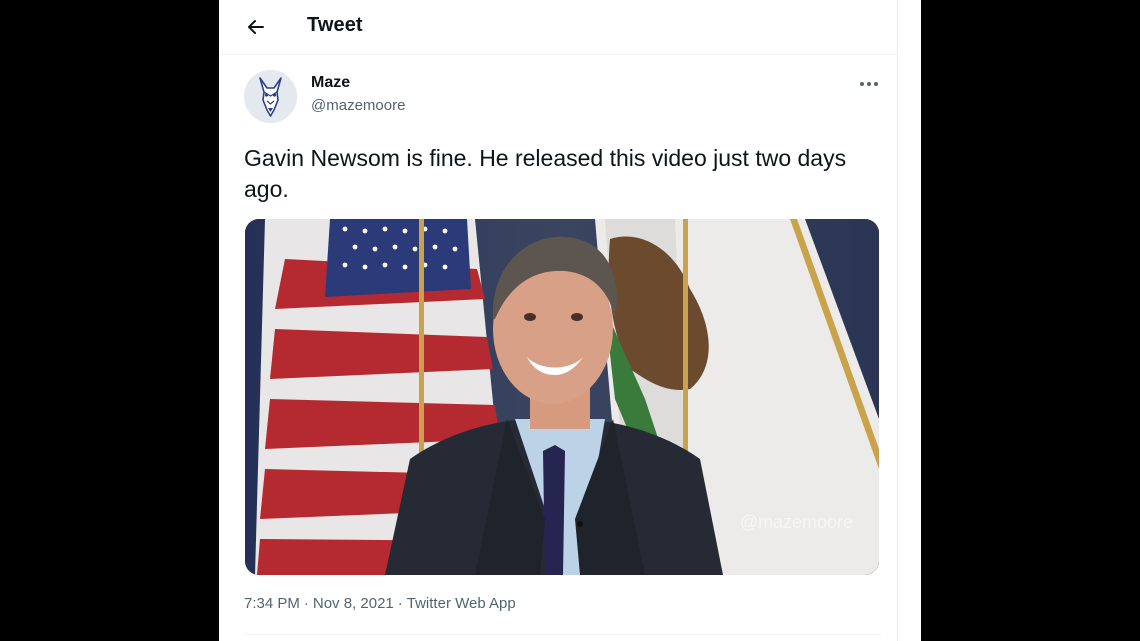 This screenshot has width=1140, height=641. What do you see at coordinates (558, 27) in the screenshot?
I see `header-bar: Tweet` at bounding box center [558, 27].